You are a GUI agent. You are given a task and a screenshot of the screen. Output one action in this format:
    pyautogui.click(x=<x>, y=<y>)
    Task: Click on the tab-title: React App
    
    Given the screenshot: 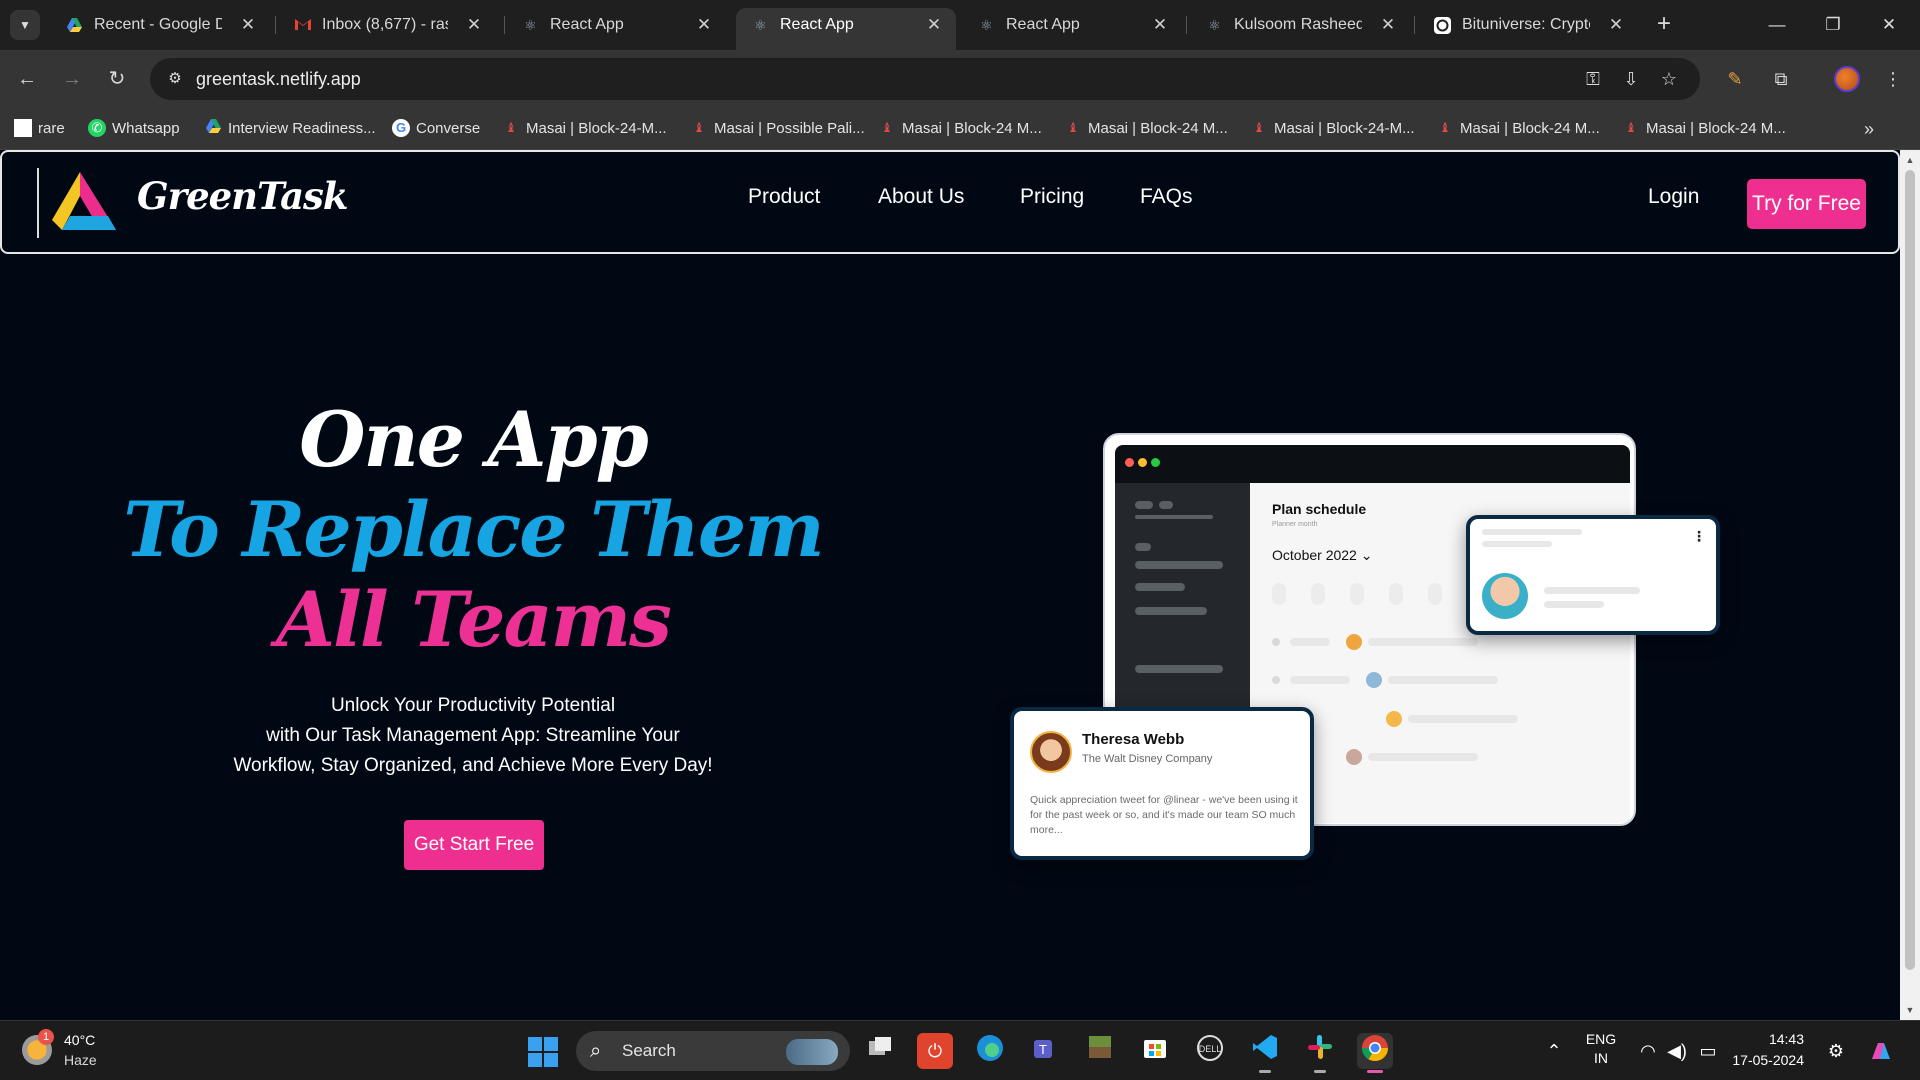 What is the action you would take?
    pyautogui.click(x=587, y=24)
    